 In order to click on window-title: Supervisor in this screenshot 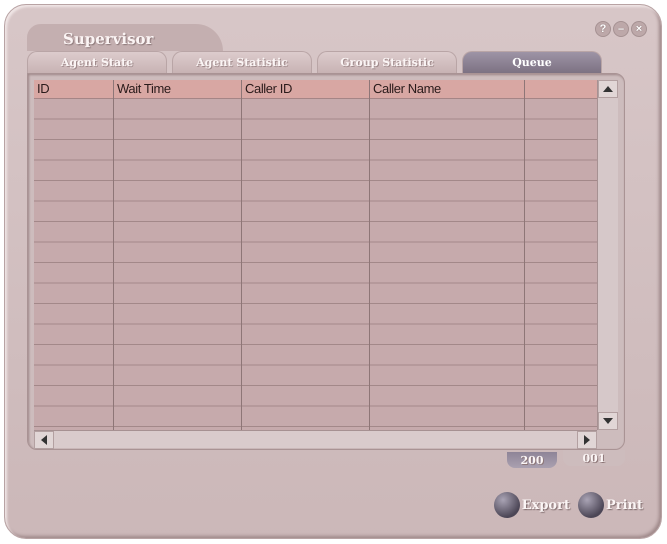, I will do `click(108, 39)`.